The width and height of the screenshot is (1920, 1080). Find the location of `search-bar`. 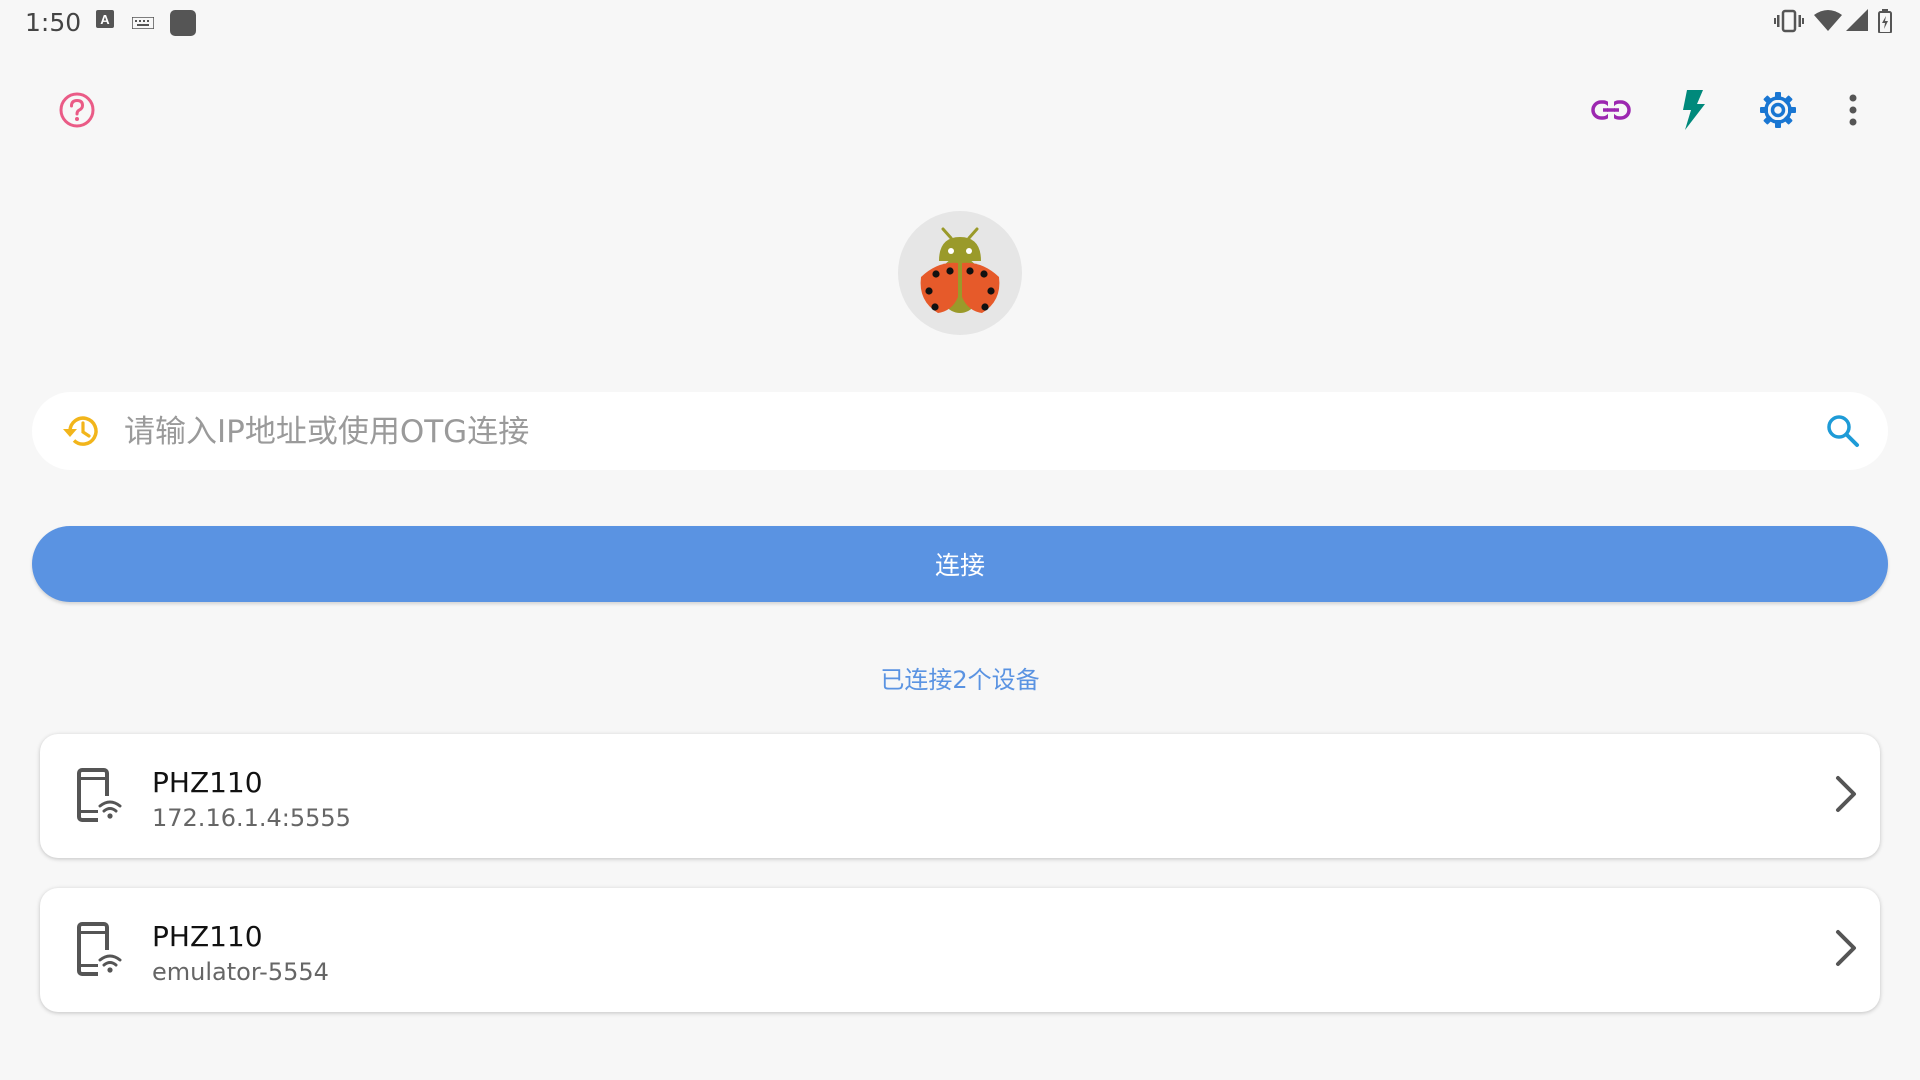

search-bar is located at coordinates (960, 432).